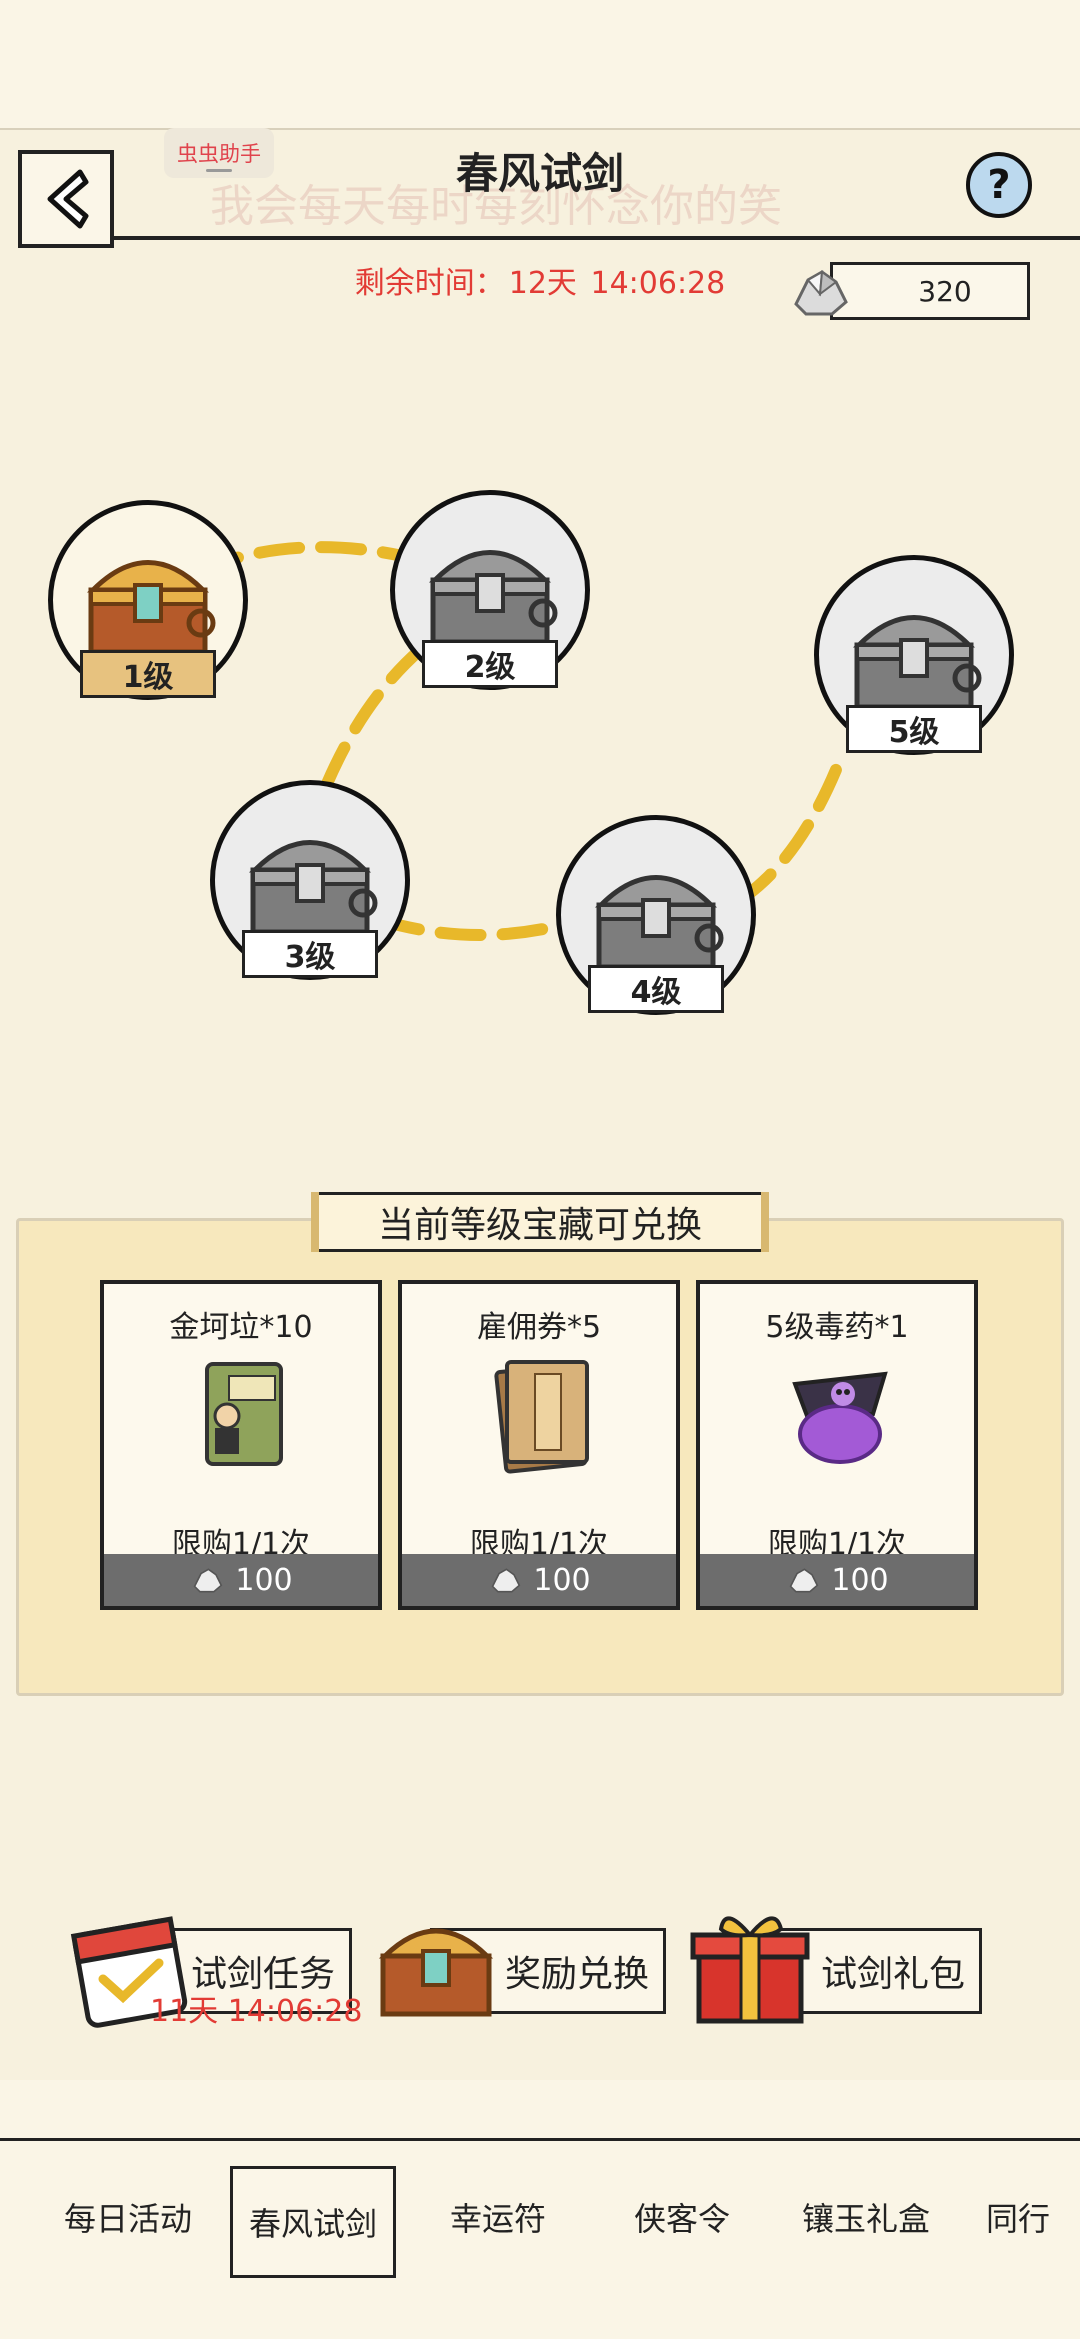 The height and width of the screenshot is (2339, 1080). I want to click on level-label: 4级, so click(656, 989).